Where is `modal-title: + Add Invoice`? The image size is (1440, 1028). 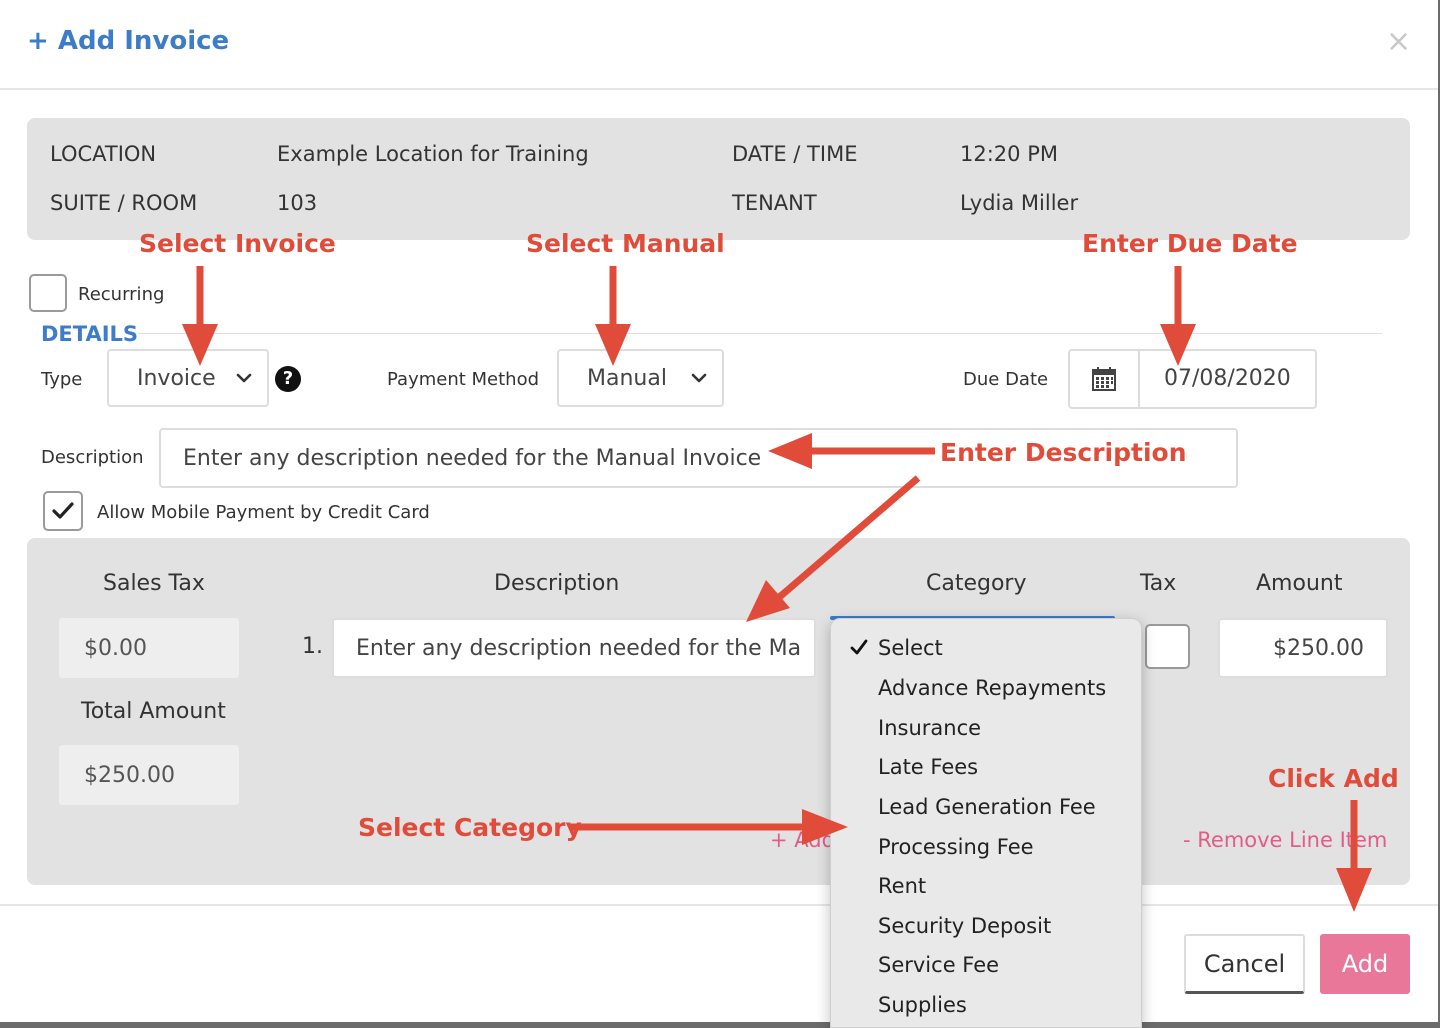 modal-title: + Add Invoice is located at coordinates (128, 41).